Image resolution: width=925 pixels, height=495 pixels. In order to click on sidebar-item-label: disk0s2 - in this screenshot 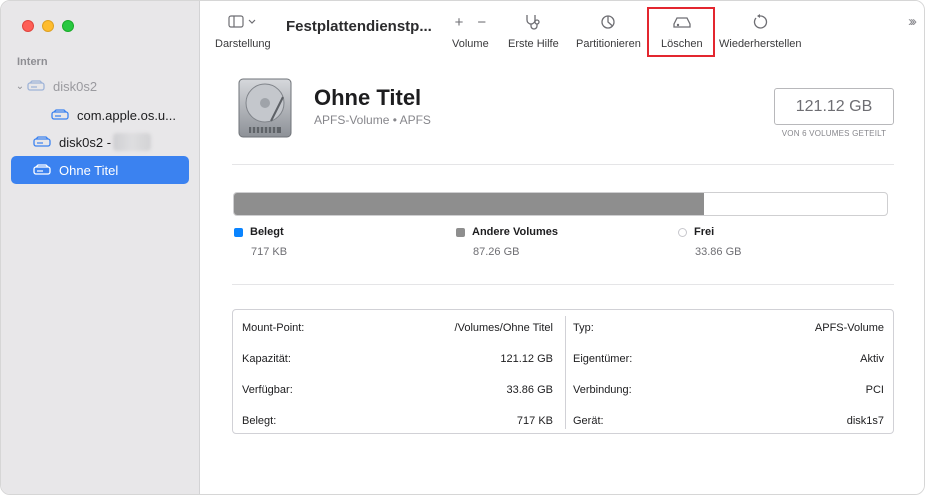, I will do `click(85, 142)`.